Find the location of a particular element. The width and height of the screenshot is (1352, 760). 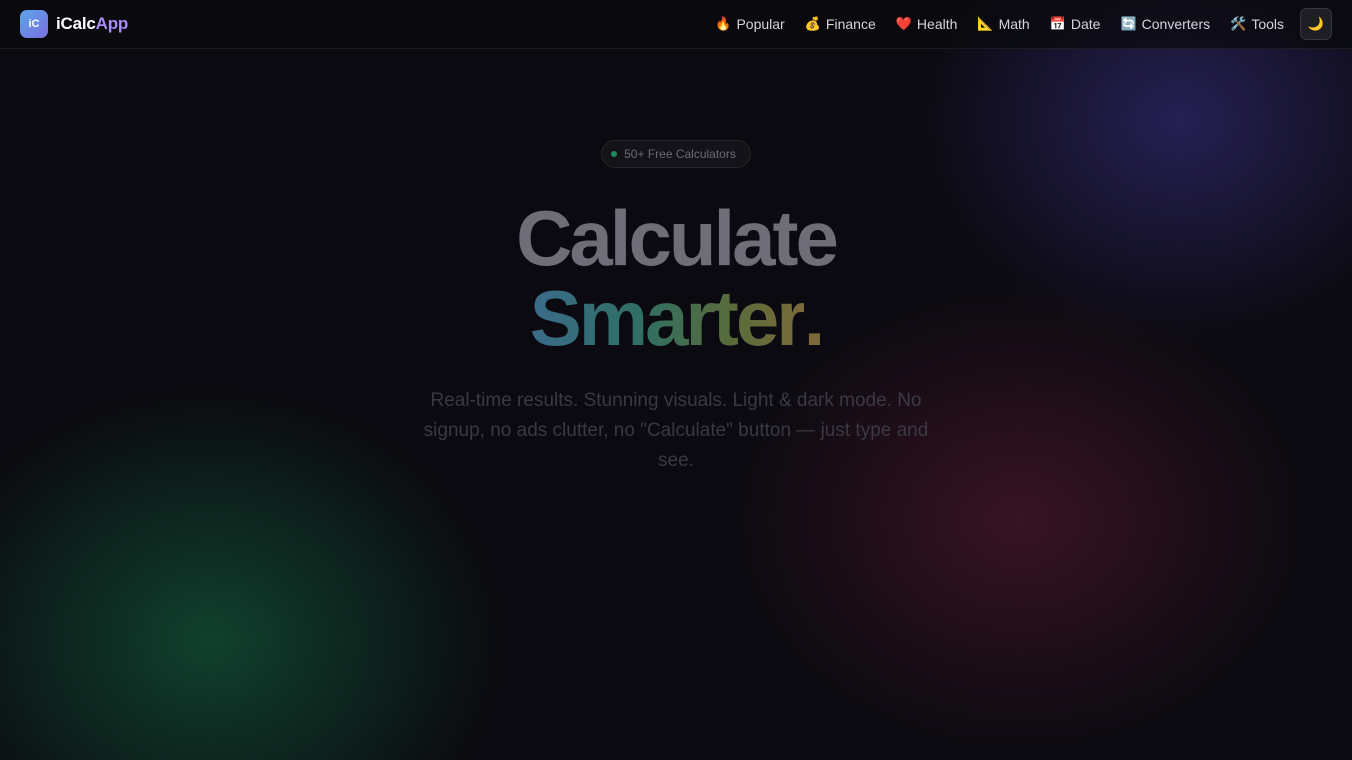

nav-item-converters: 🔄 Converters is located at coordinates (1165, 24).